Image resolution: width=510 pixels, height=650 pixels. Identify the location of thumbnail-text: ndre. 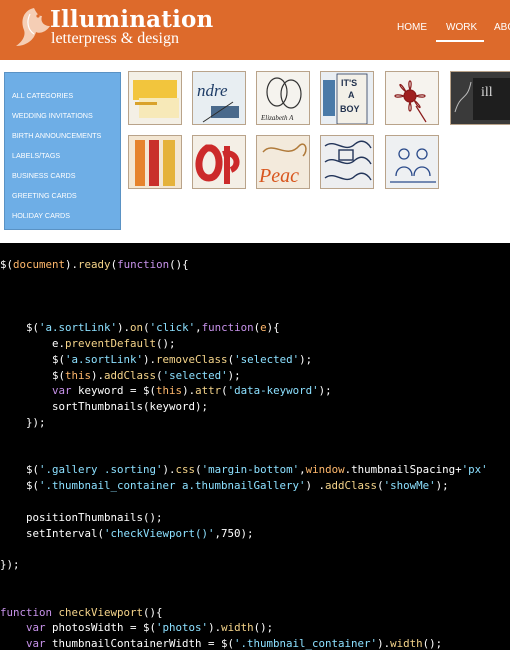
(212, 90).